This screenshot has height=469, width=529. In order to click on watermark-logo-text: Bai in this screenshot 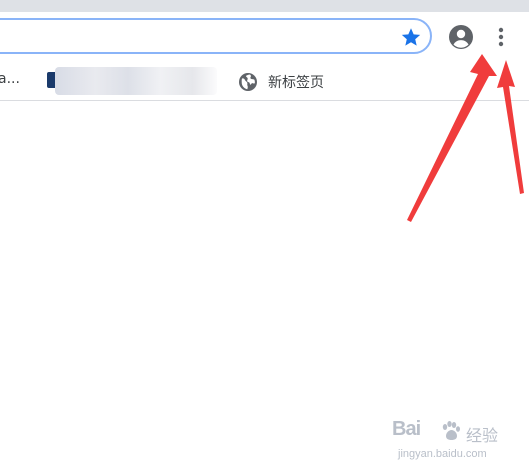, I will do `click(406, 429)`.